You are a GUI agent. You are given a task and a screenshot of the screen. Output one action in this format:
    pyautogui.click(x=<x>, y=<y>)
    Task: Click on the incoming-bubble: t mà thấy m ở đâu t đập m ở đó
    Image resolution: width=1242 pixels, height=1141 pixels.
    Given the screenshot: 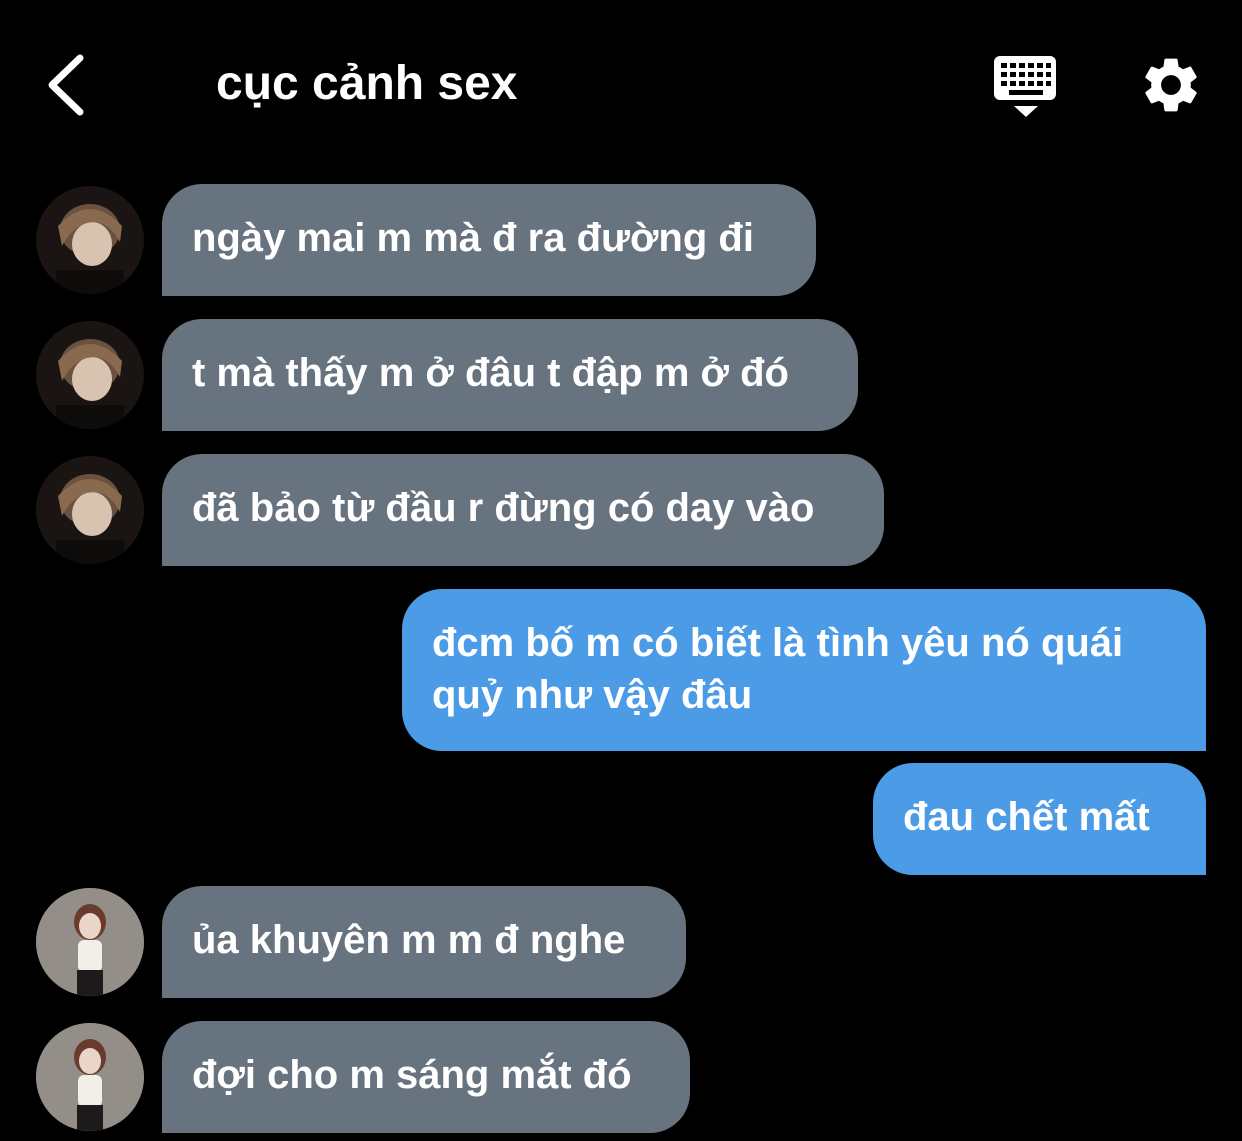 What is the action you would take?
    pyautogui.click(x=510, y=375)
    